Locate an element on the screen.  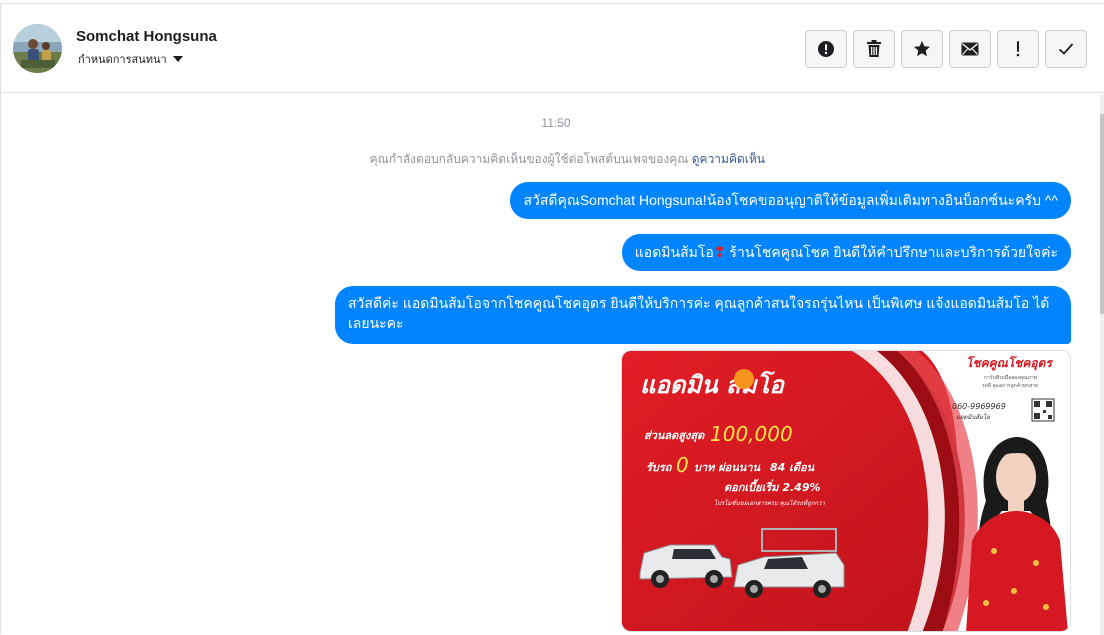
promo-line-interest: ดอกเบี้ยเริ่ม 2.49% is located at coordinates (772, 486).